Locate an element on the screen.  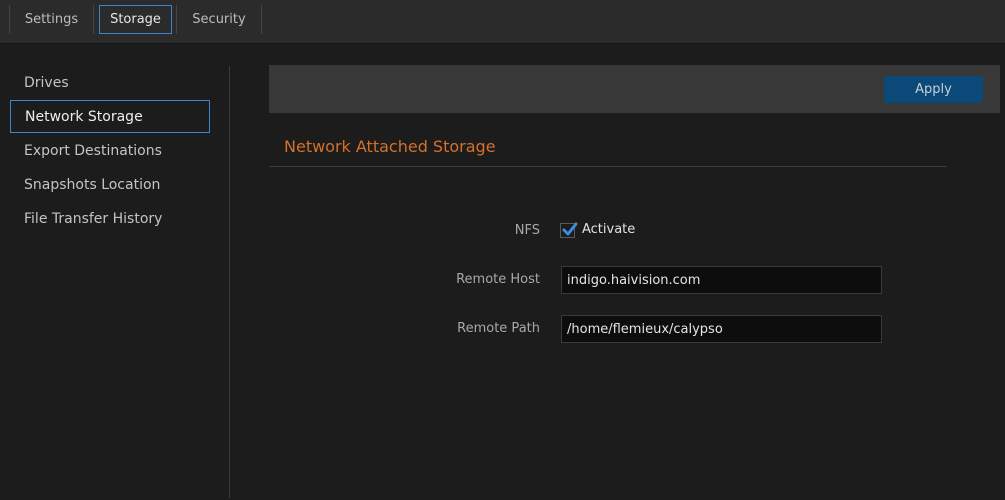
tab-settings: Settings is located at coordinates (51, 19).